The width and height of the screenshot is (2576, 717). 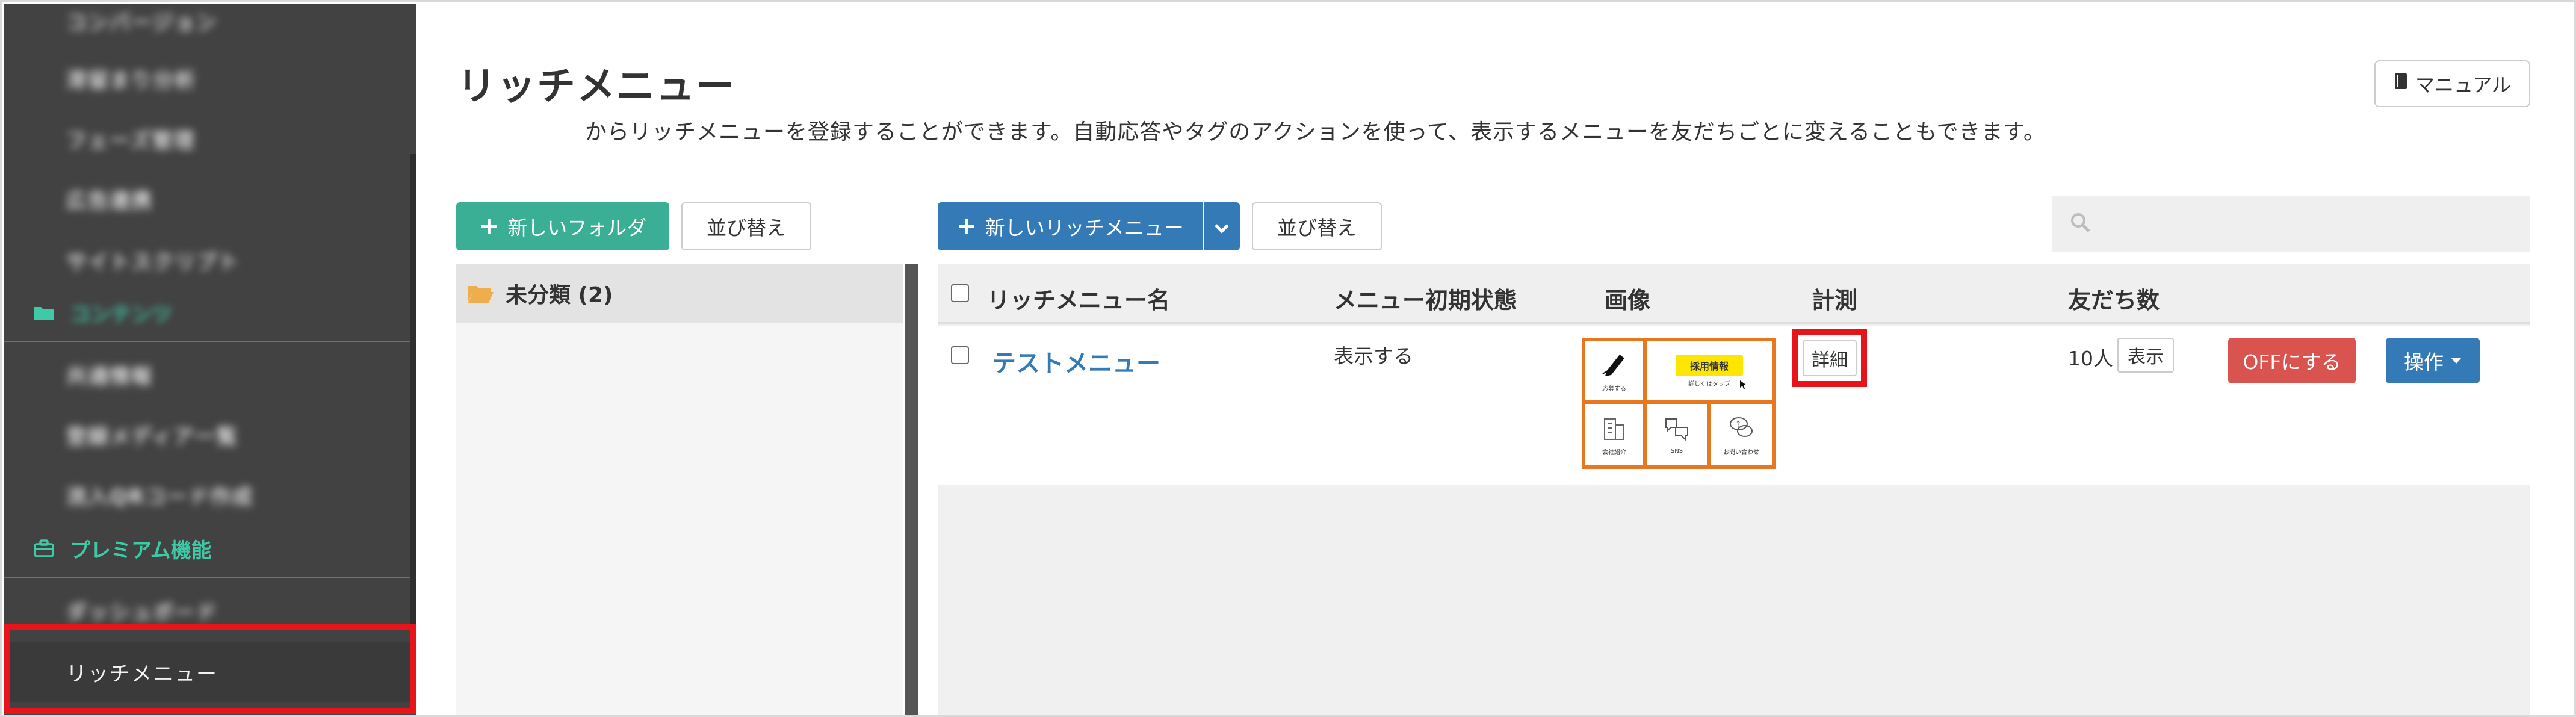 I want to click on tile-label: 会社紹介, so click(x=1614, y=452).